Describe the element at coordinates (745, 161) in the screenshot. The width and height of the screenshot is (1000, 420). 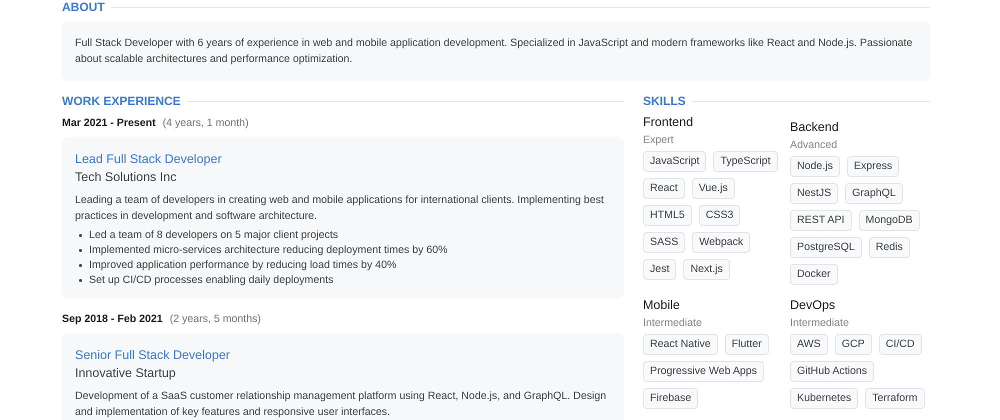
I see `skill-tag: TypeScript` at that location.